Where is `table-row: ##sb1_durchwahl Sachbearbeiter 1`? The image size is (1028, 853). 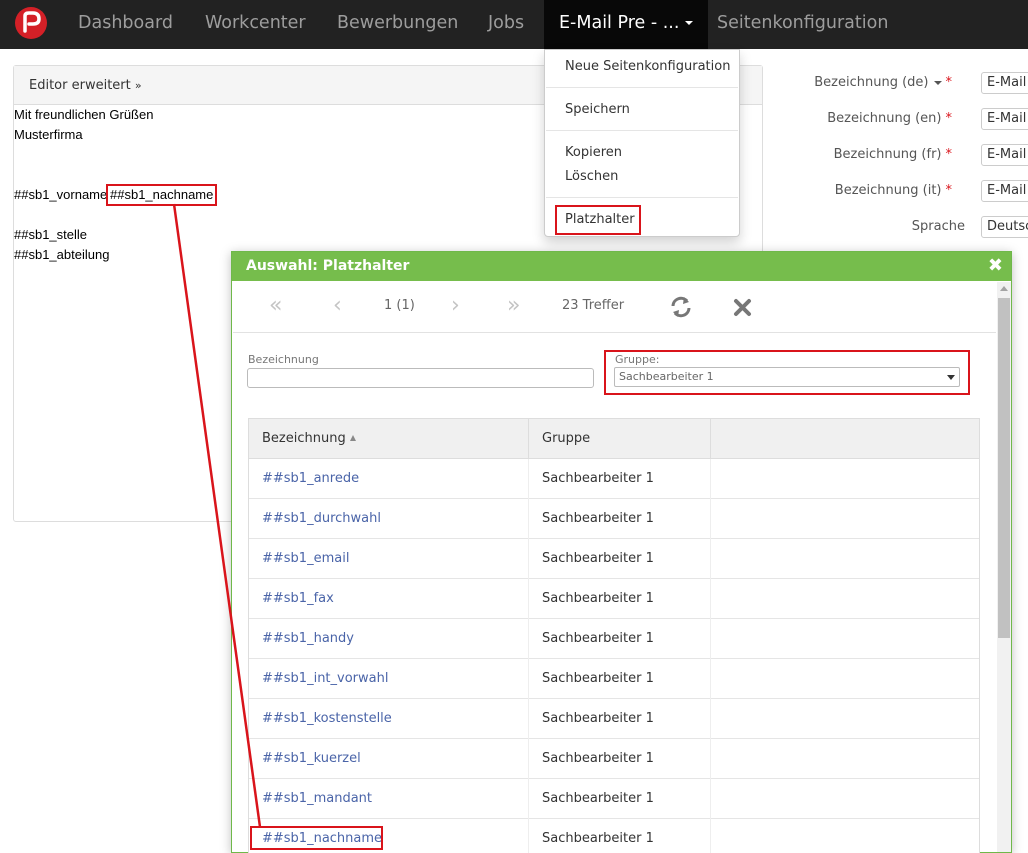 table-row: ##sb1_durchwahl Sachbearbeiter 1 is located at coordinates (614, 519).